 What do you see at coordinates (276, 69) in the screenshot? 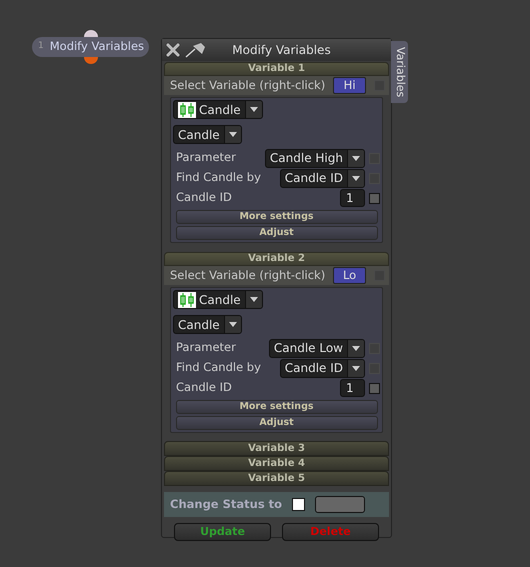
I see `section-header: Variable 1` at bounding box center [276, 69].